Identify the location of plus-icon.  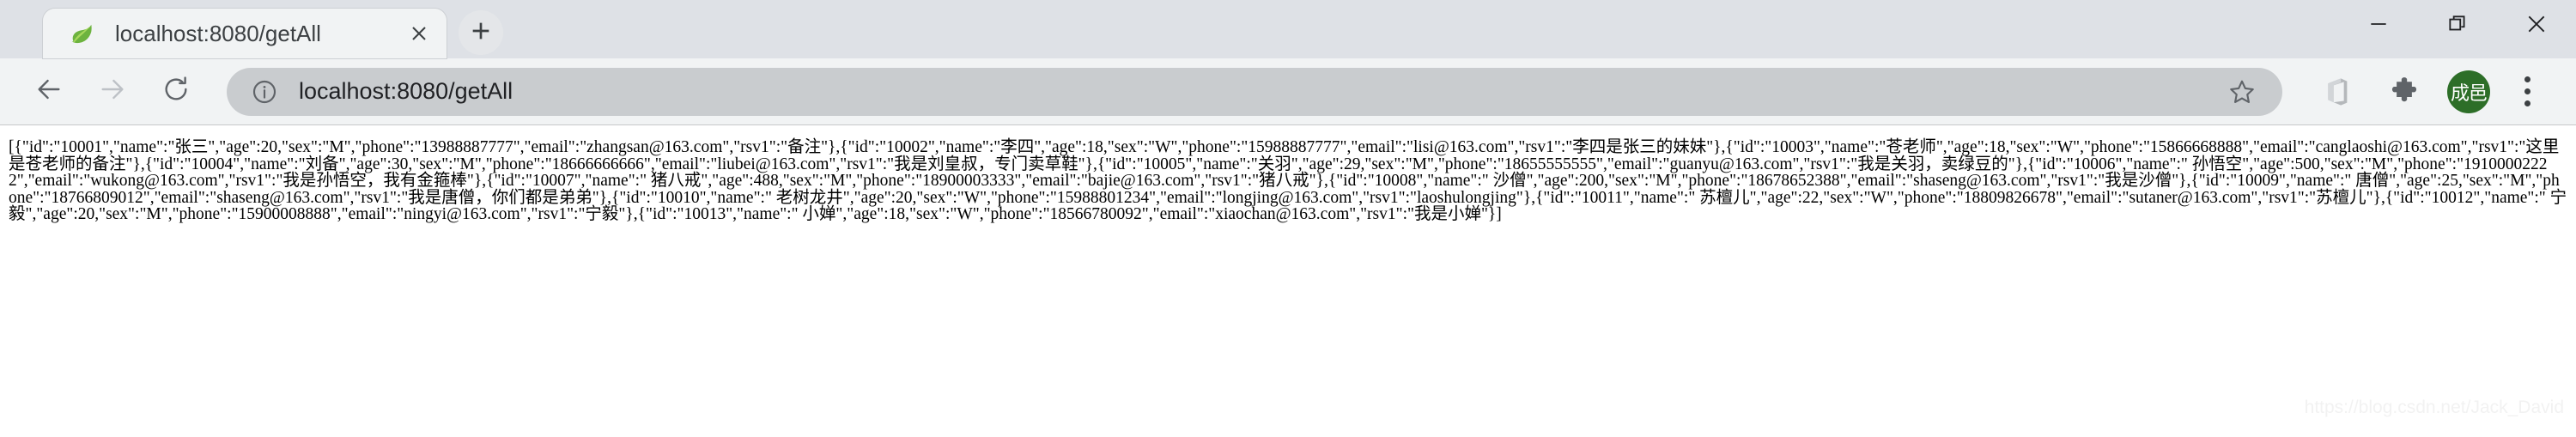
(481, 33).